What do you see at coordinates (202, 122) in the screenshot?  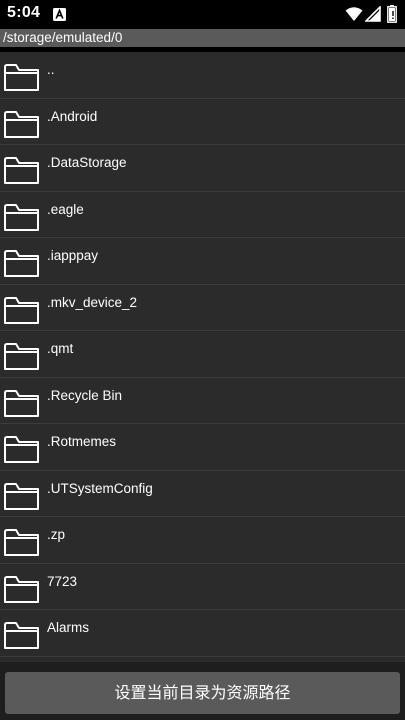 I see `list-item: .Android` at bounding box center [202, 122].